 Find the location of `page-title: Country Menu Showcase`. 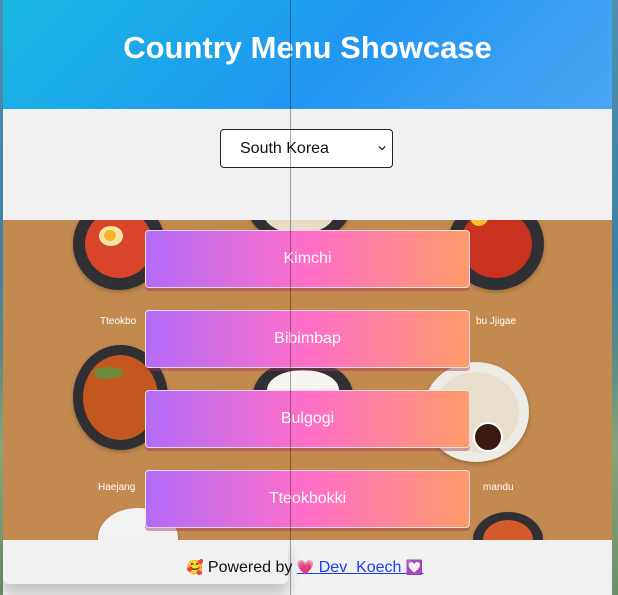

page-title: Country Menu Showcase is located at coordinates (307, 47).